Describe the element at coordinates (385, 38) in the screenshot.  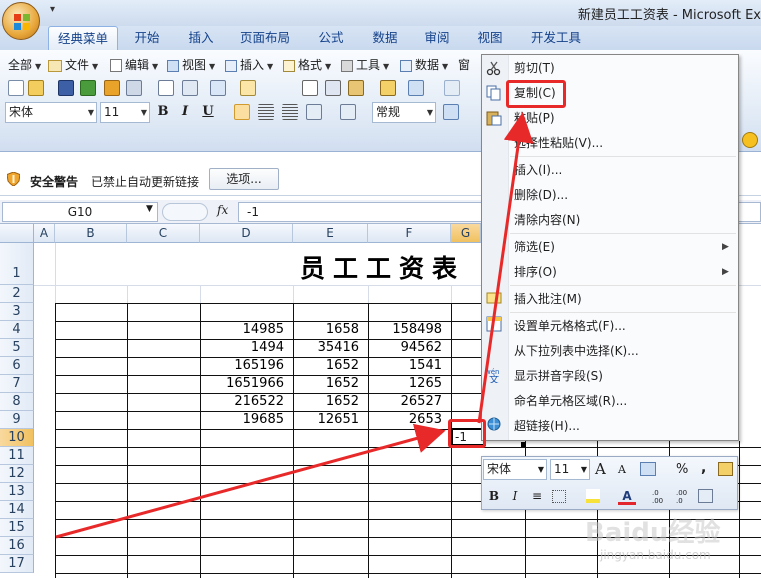
I see `tab-data: 数据` at that location.